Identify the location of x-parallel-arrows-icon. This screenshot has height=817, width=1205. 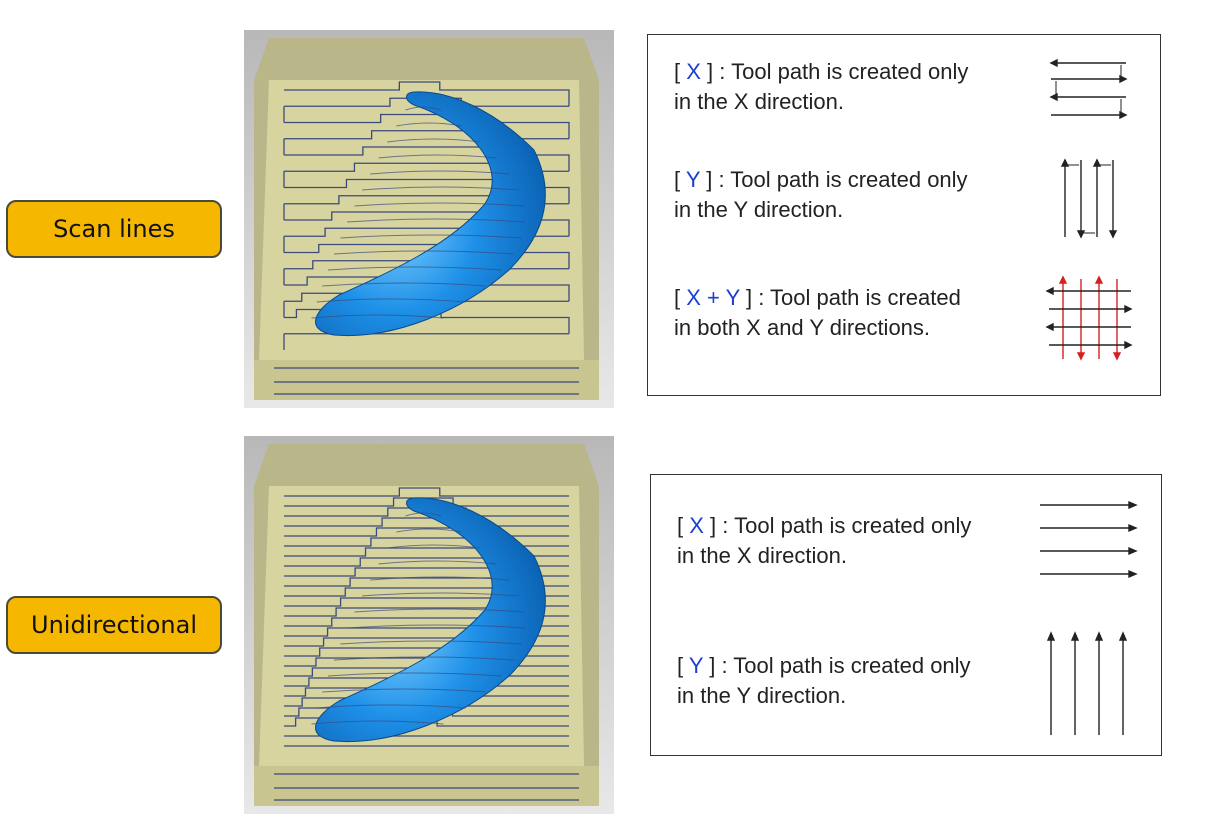
(1089, 539).